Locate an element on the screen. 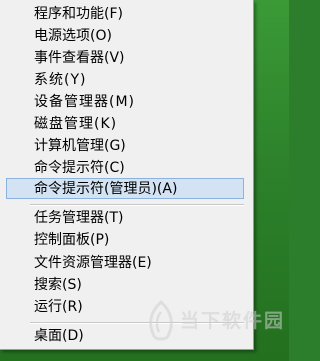 This screenshot has height=361, width=320. watermark: 当下软件园 is located at coordinates (214, 323).